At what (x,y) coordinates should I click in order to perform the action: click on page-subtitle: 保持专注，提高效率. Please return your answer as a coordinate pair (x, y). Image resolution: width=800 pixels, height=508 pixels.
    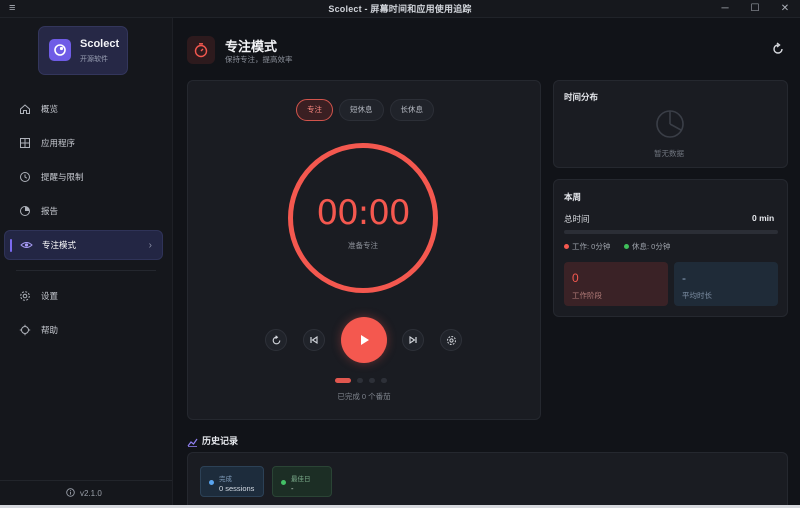
    Looking at the image, I should click on (259, 59).